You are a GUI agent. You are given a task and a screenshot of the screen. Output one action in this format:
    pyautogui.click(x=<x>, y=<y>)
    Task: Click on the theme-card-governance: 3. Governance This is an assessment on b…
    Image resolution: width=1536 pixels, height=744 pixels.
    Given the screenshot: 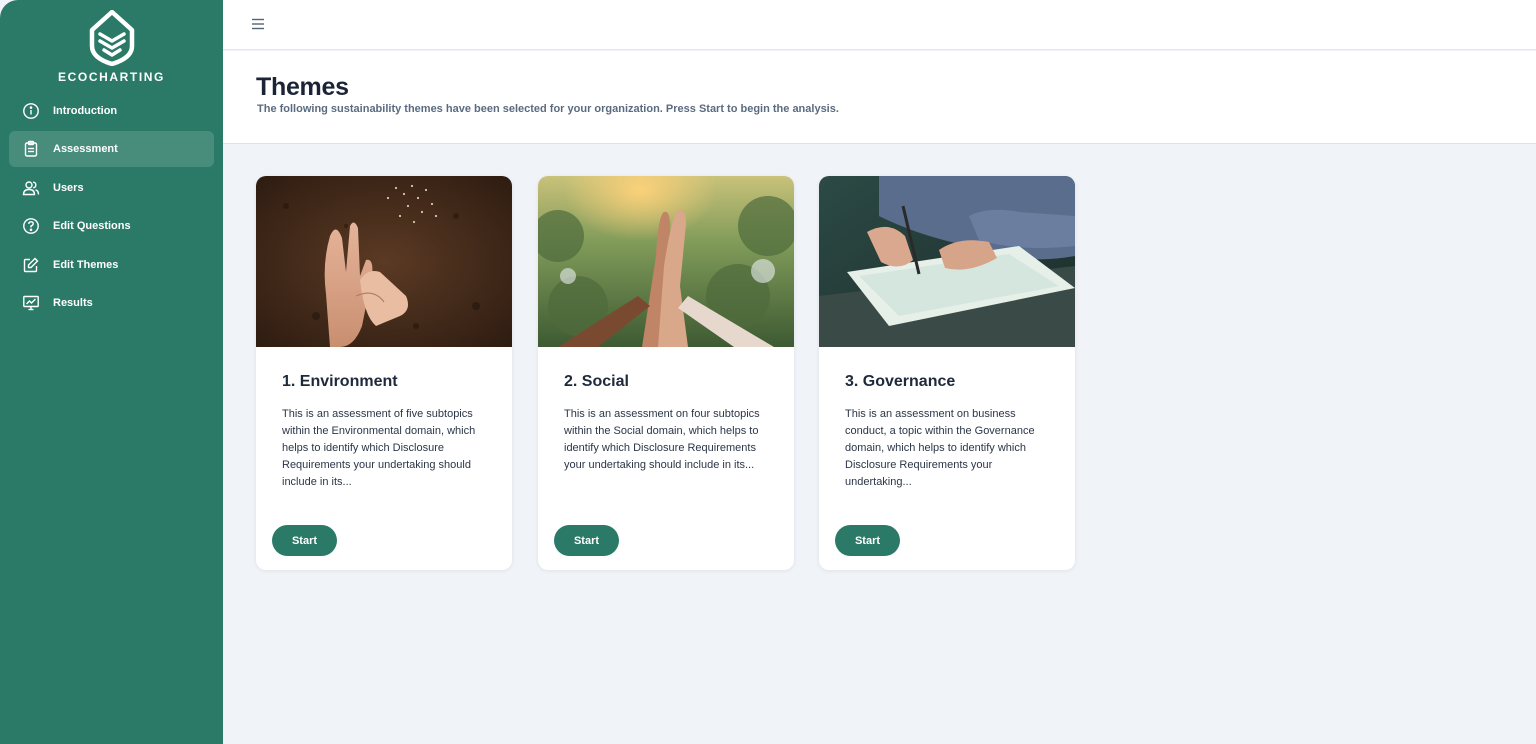 What is the action you would take?
    pyautogui.click(x=947, y=373)
    